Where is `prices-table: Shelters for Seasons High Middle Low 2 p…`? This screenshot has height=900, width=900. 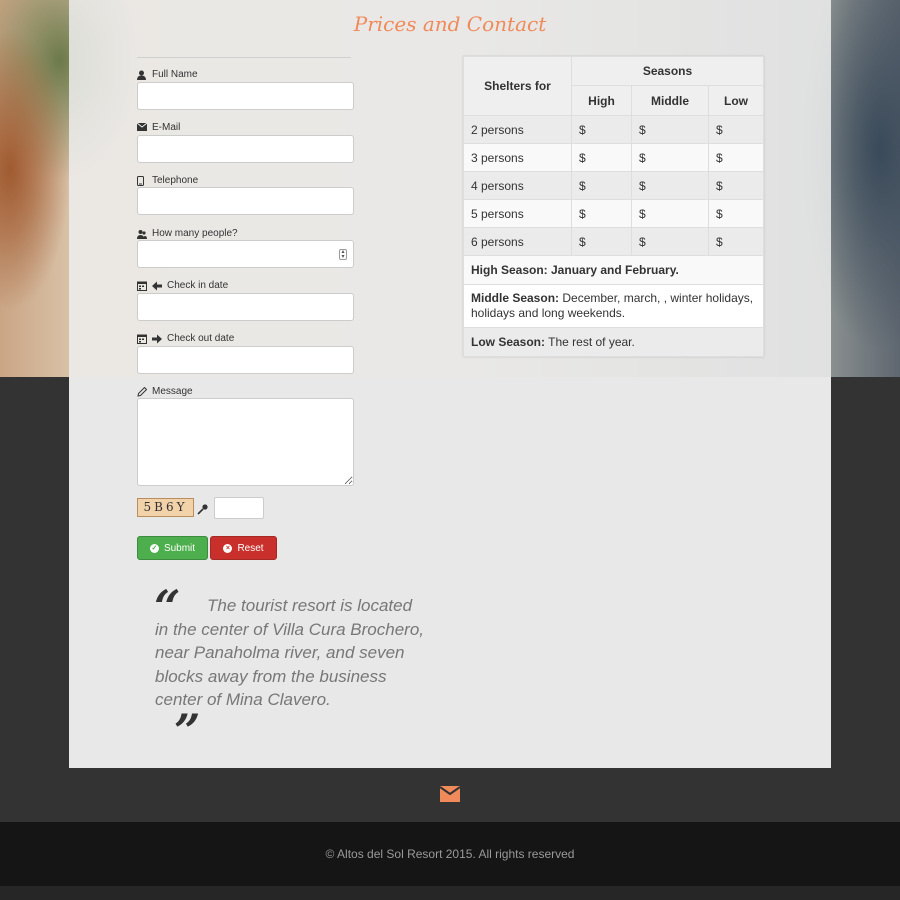
prices-table: Shelters for Seasons High Middle Low 2 p… is located at coordinates (613, 206).